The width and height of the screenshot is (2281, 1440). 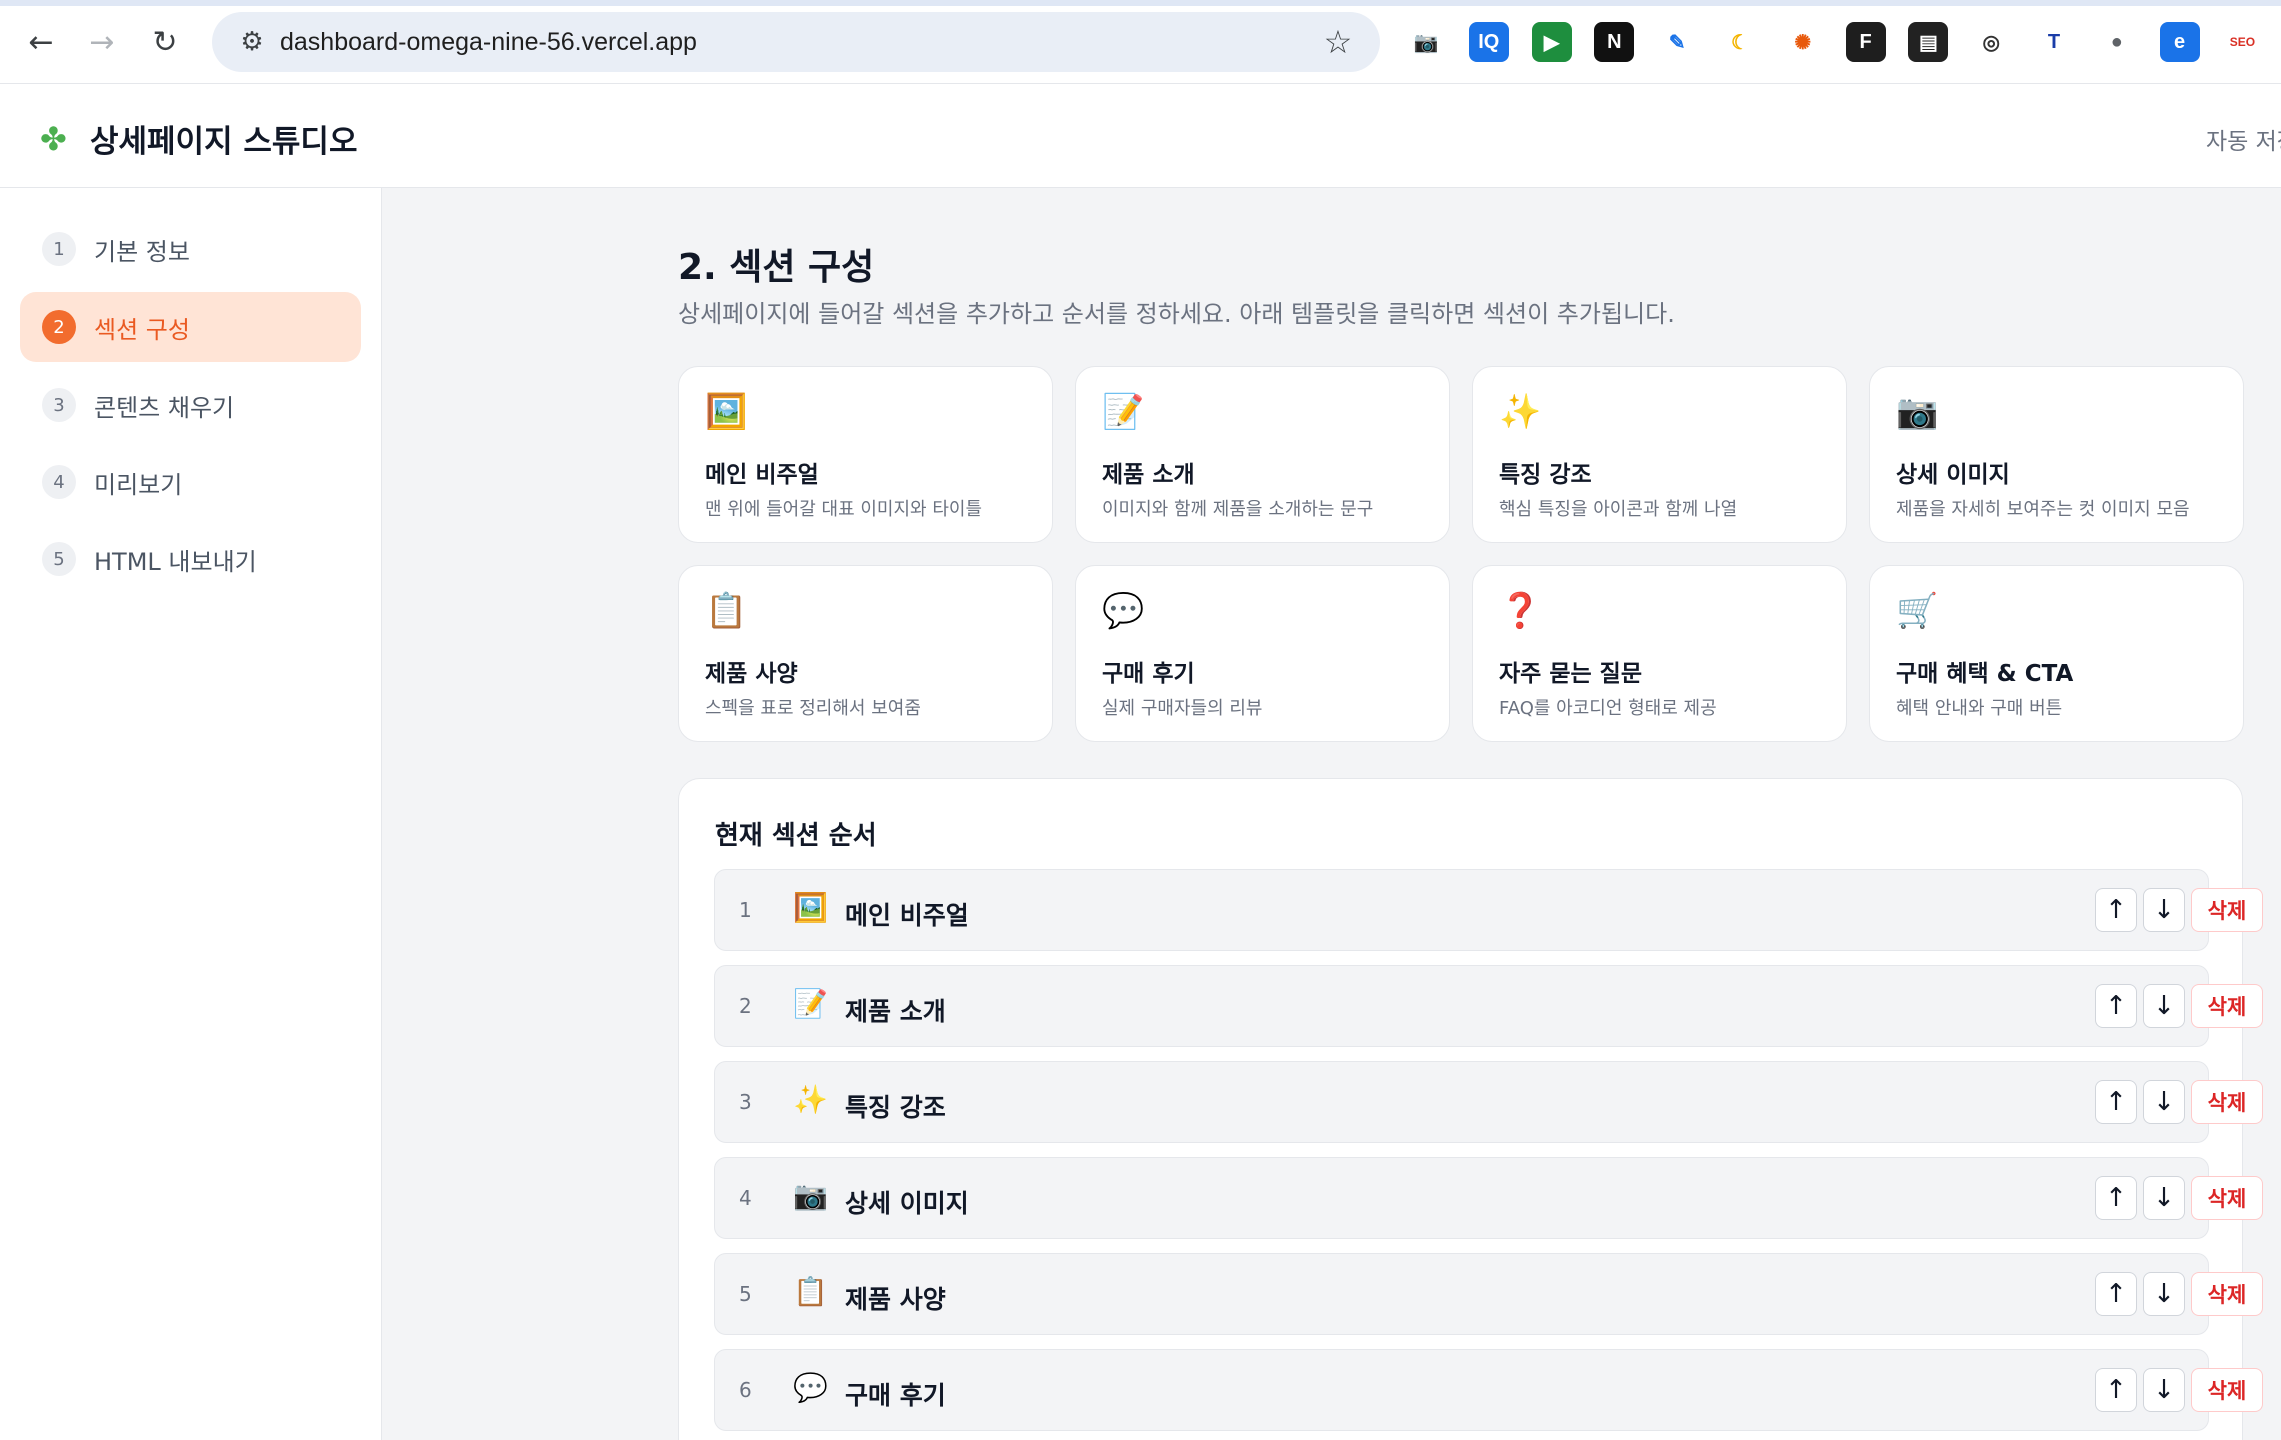 What do you see at coordinates (2179, 42) in the screenshot?
I see `edge-extension-icon: e` at bounding box center [2179, 42].